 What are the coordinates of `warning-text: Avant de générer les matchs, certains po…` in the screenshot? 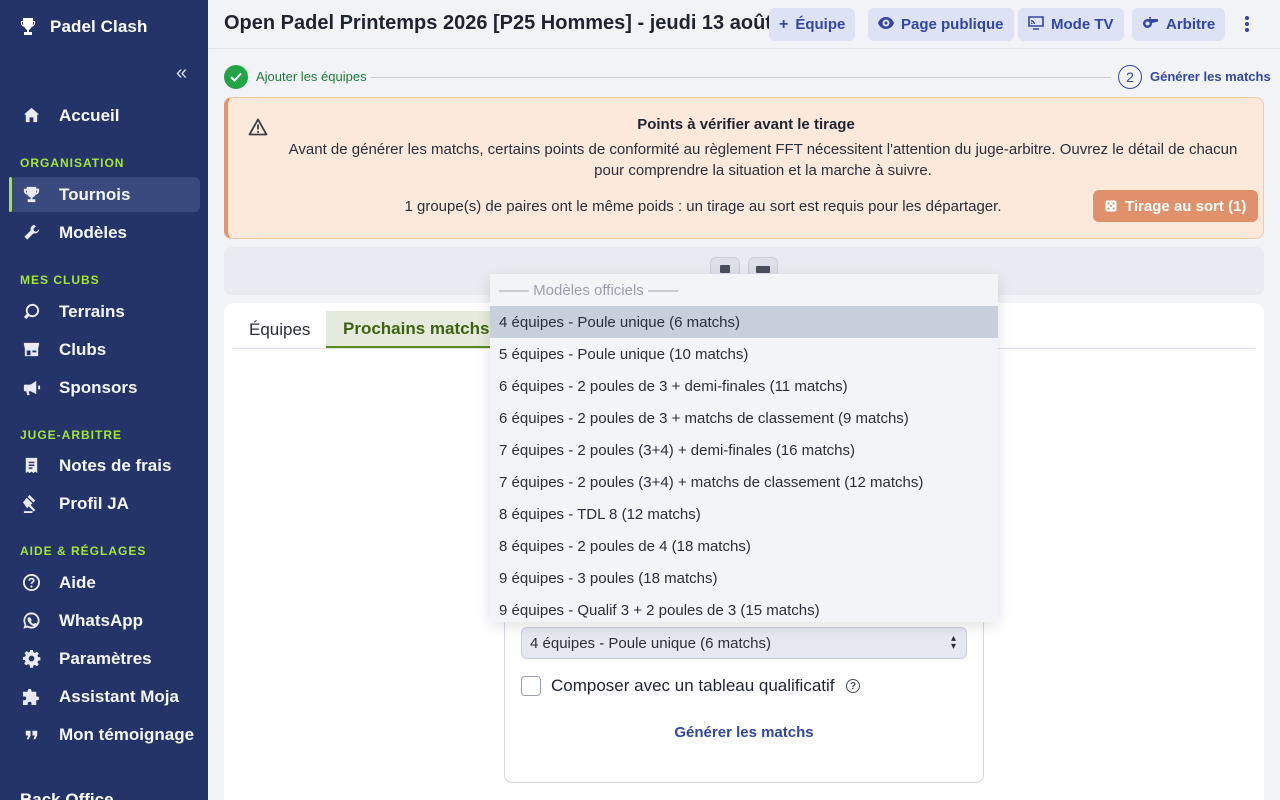 It's located at (763, 160).